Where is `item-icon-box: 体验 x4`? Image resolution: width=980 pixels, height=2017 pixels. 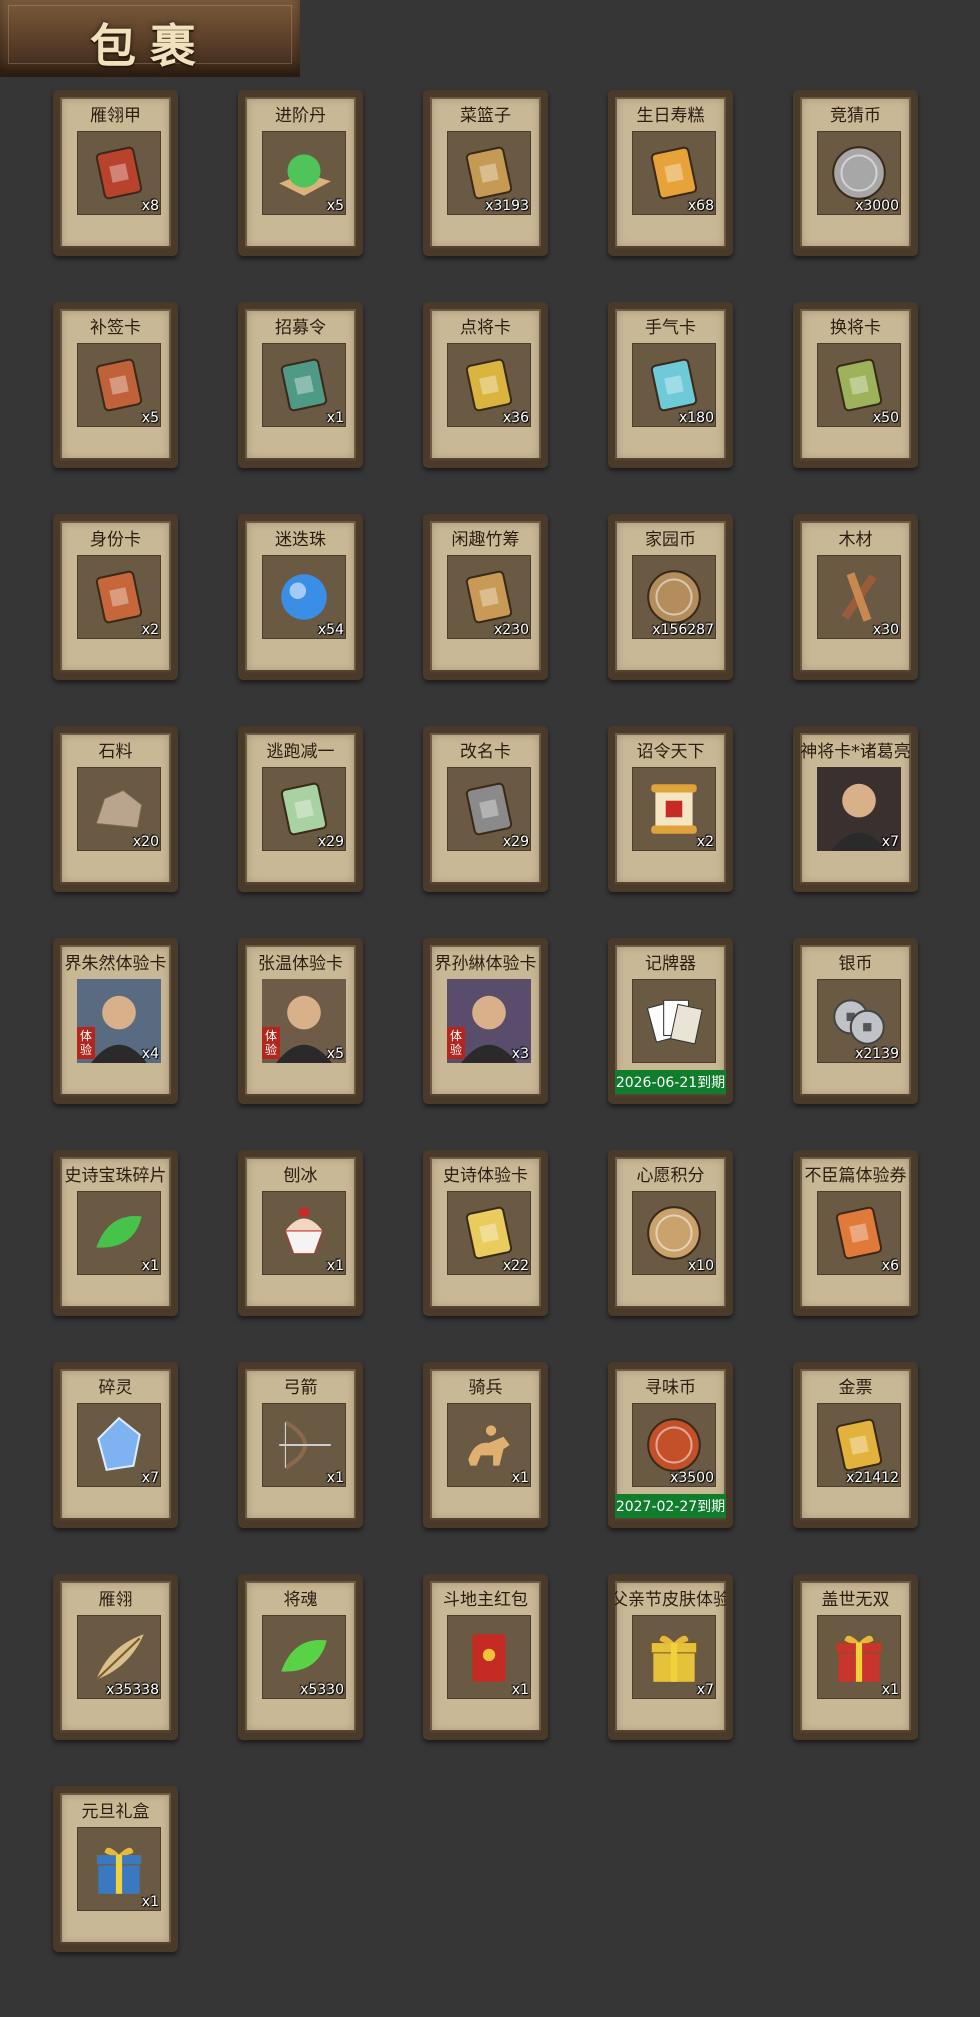
item-icon-box: 体验 x4 is located at coordinates (119, 1021).